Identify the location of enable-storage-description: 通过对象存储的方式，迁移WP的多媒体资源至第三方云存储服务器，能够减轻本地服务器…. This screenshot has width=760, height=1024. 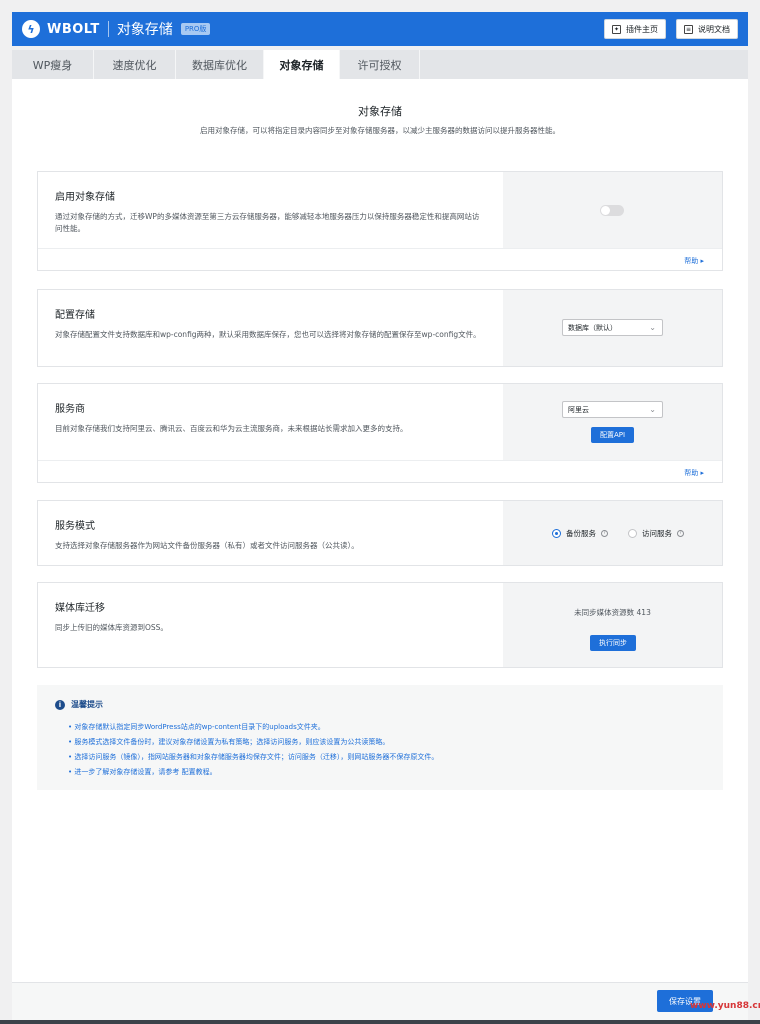
(267, 222).